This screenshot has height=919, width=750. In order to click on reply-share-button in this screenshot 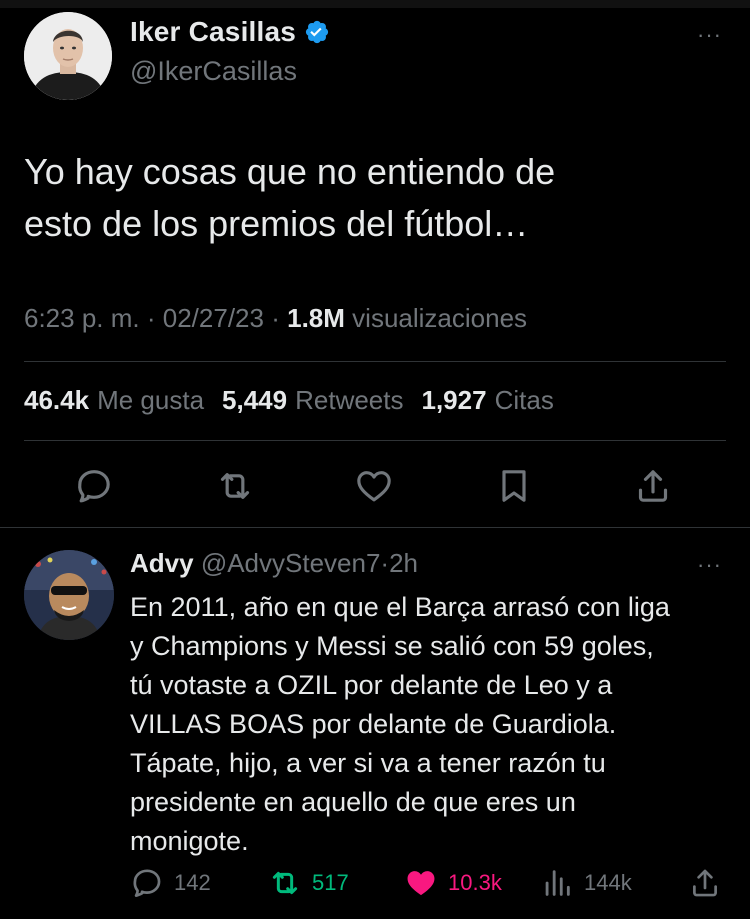, I will do `click(705, 883)`.